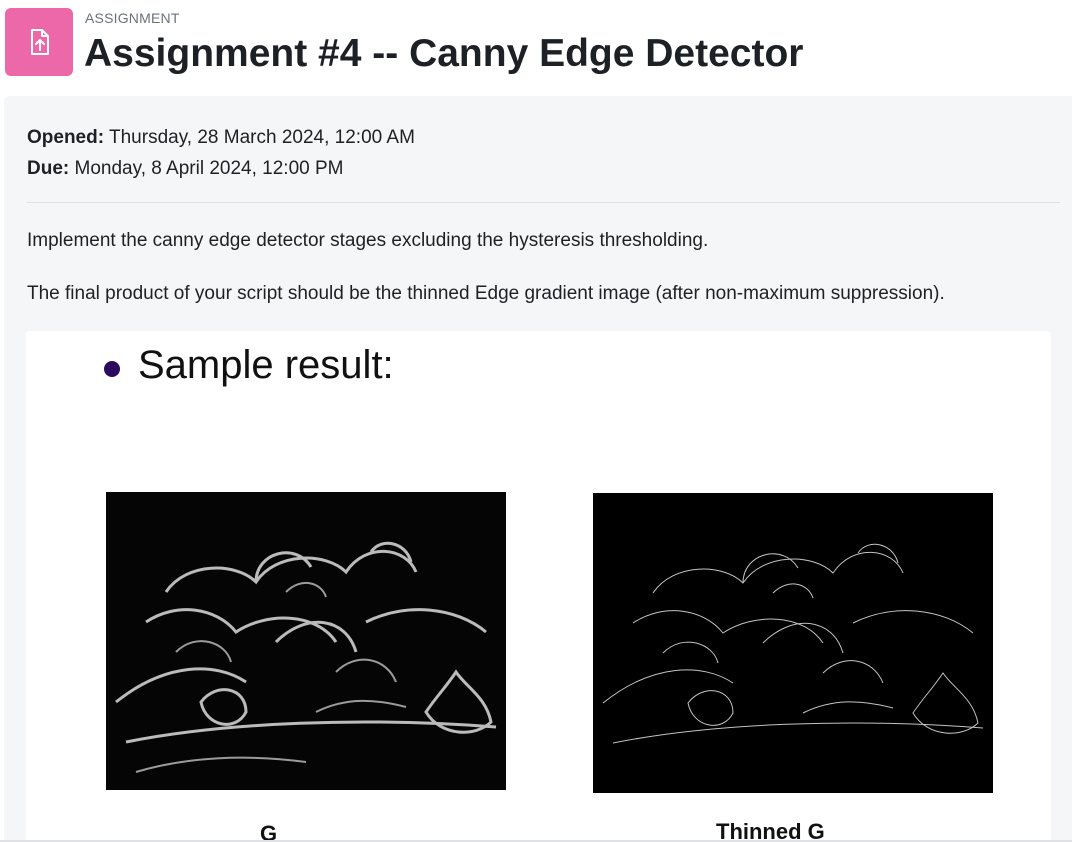 This screenshot has width=1072, height=842. What do you see at coordinates (66, 137) in the screenshot?
I see `opened-label: Opened:` at bounding box center [66, 137].